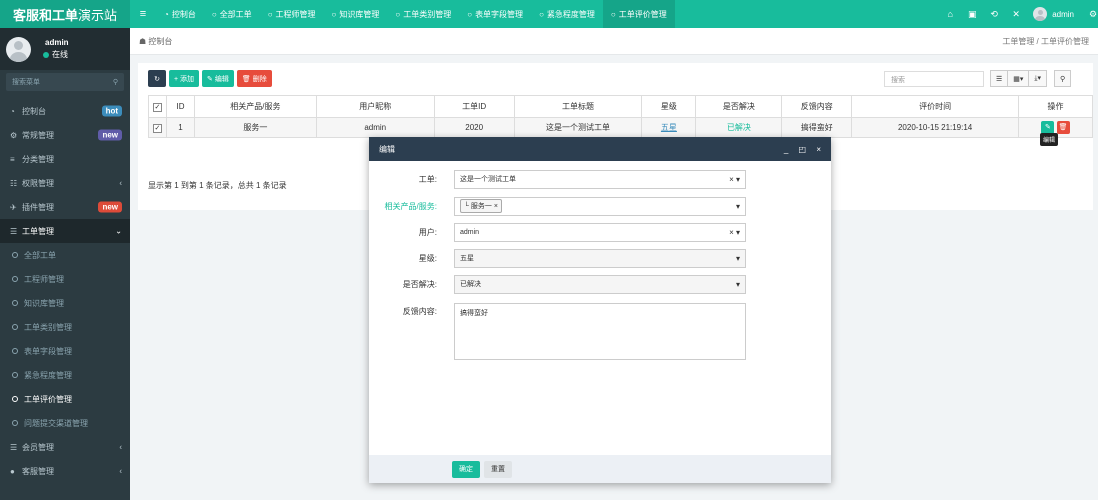  I want to click on menu-toggle-icon: ≡, so click(143, 14).